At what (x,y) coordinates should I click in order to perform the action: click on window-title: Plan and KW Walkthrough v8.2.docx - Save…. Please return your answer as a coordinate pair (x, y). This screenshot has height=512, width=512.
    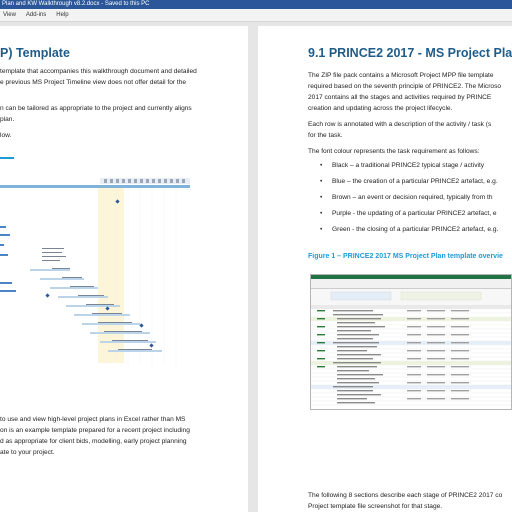
    Looking at the image, I should click on (256, 4).